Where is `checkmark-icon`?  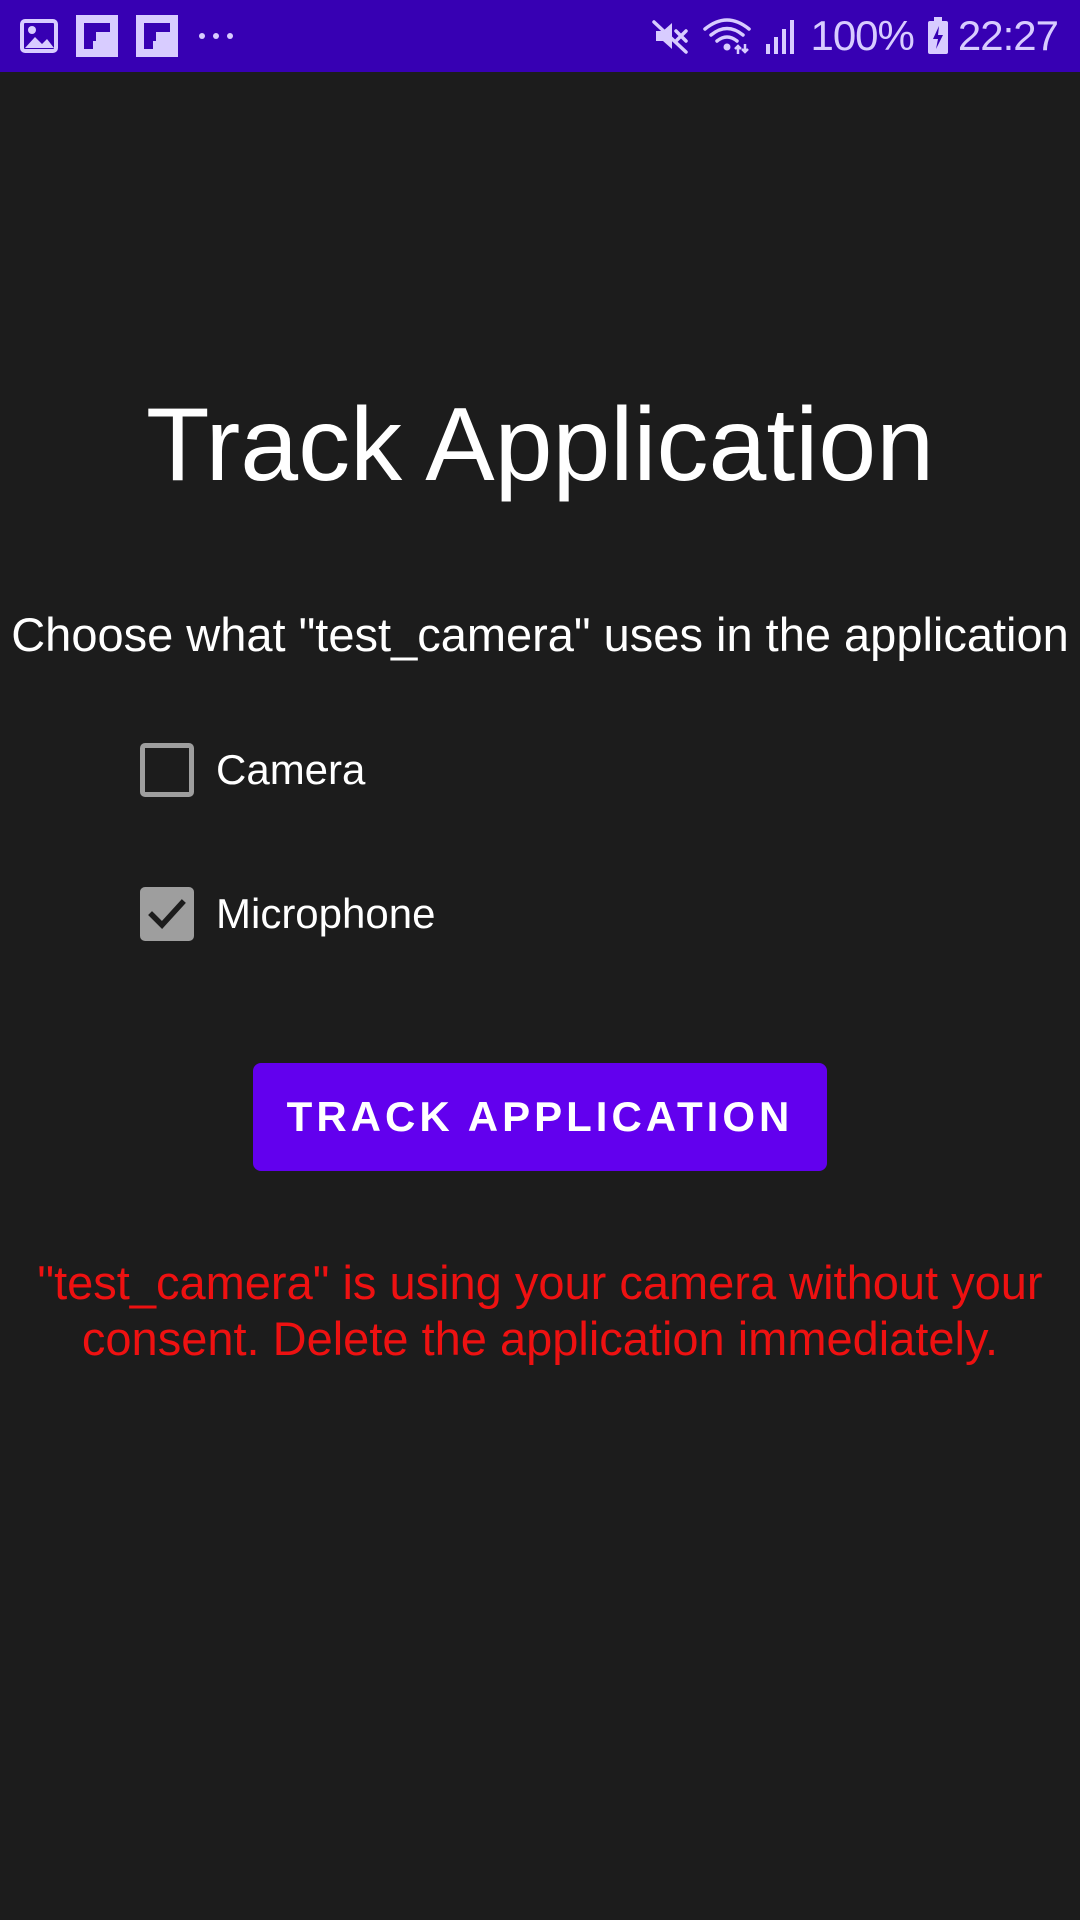
checkmark-icon is located at coordinates (167, 914).